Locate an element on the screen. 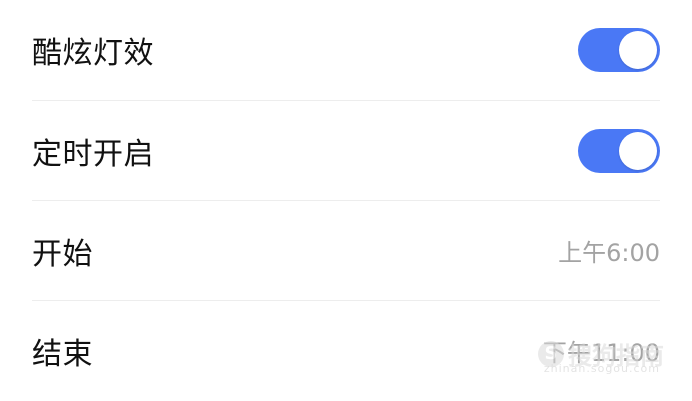 This screenshot has height=401, width=692. setting-label: 结束 is located at coordinates (62, 354).